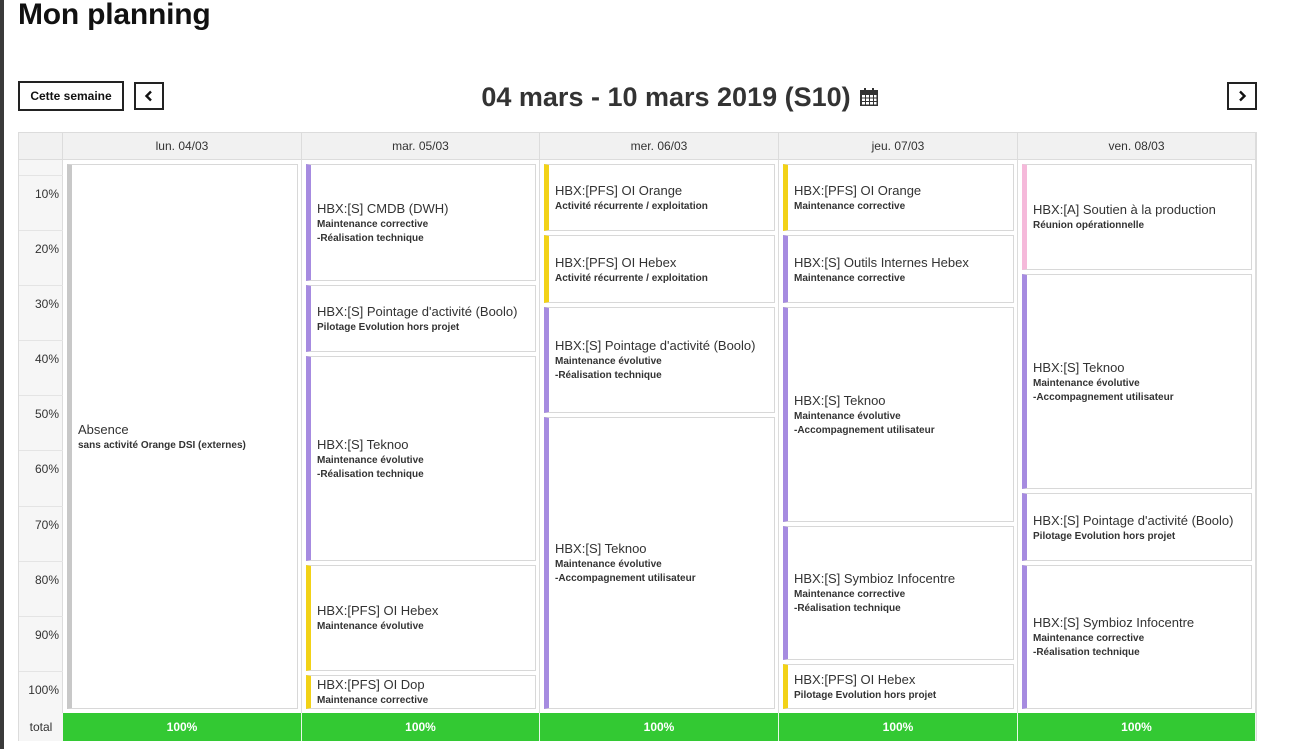  What do you see at coordinates (2, 374) in the screenshot?
I see `window-left-edge` at bounding box center [2, 374].